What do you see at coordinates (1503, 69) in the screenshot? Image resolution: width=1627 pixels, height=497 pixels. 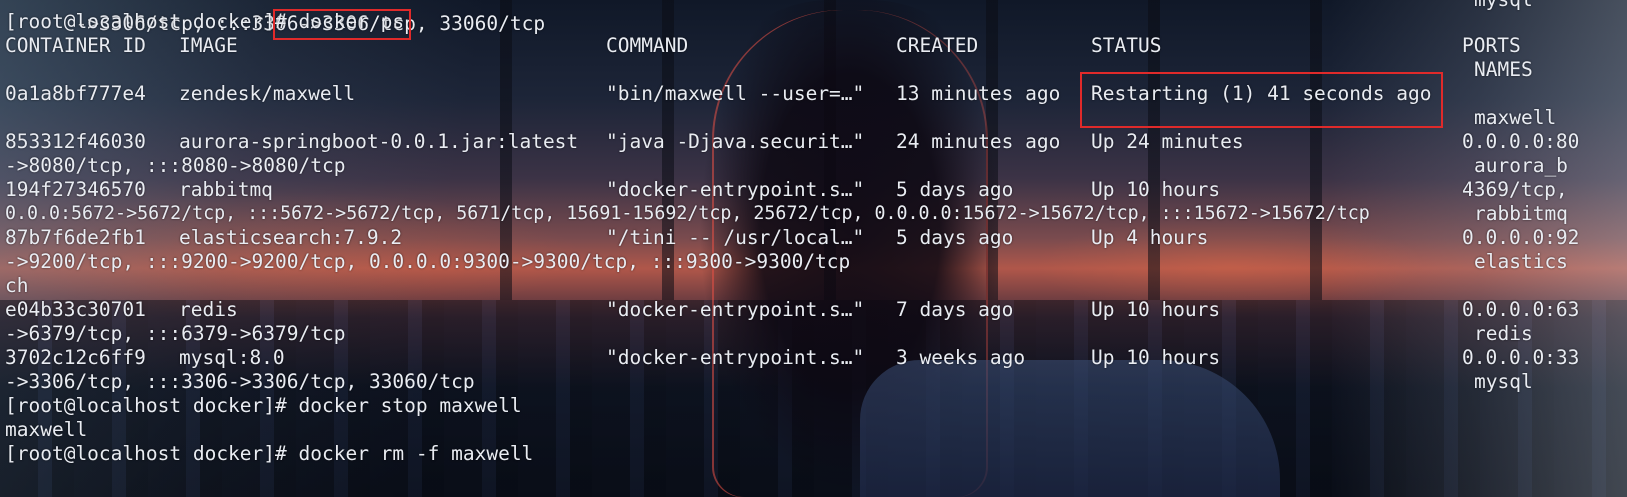 I see `header-names: NAMES` at bounding box center [1503, 69].